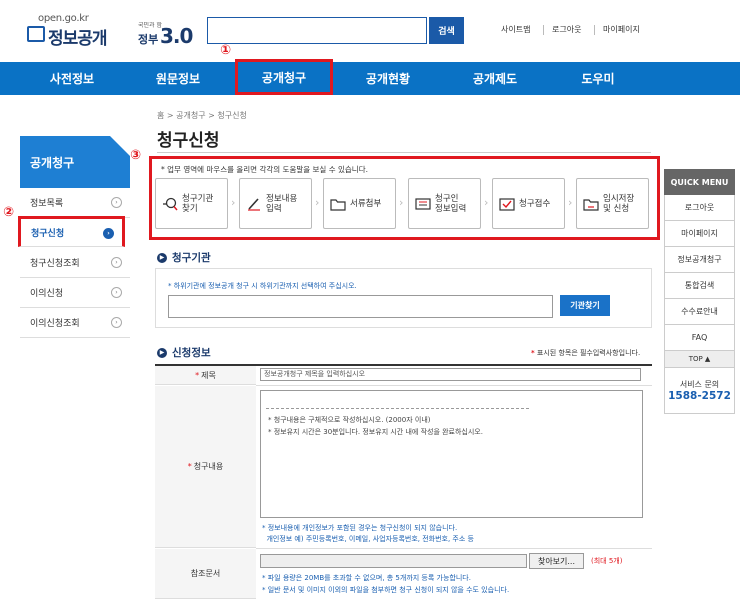 The width and height of the screenshot is (740, 599). Describe the element at coordinates (317, 30) in the screenshot. I see `search-input` at that location.